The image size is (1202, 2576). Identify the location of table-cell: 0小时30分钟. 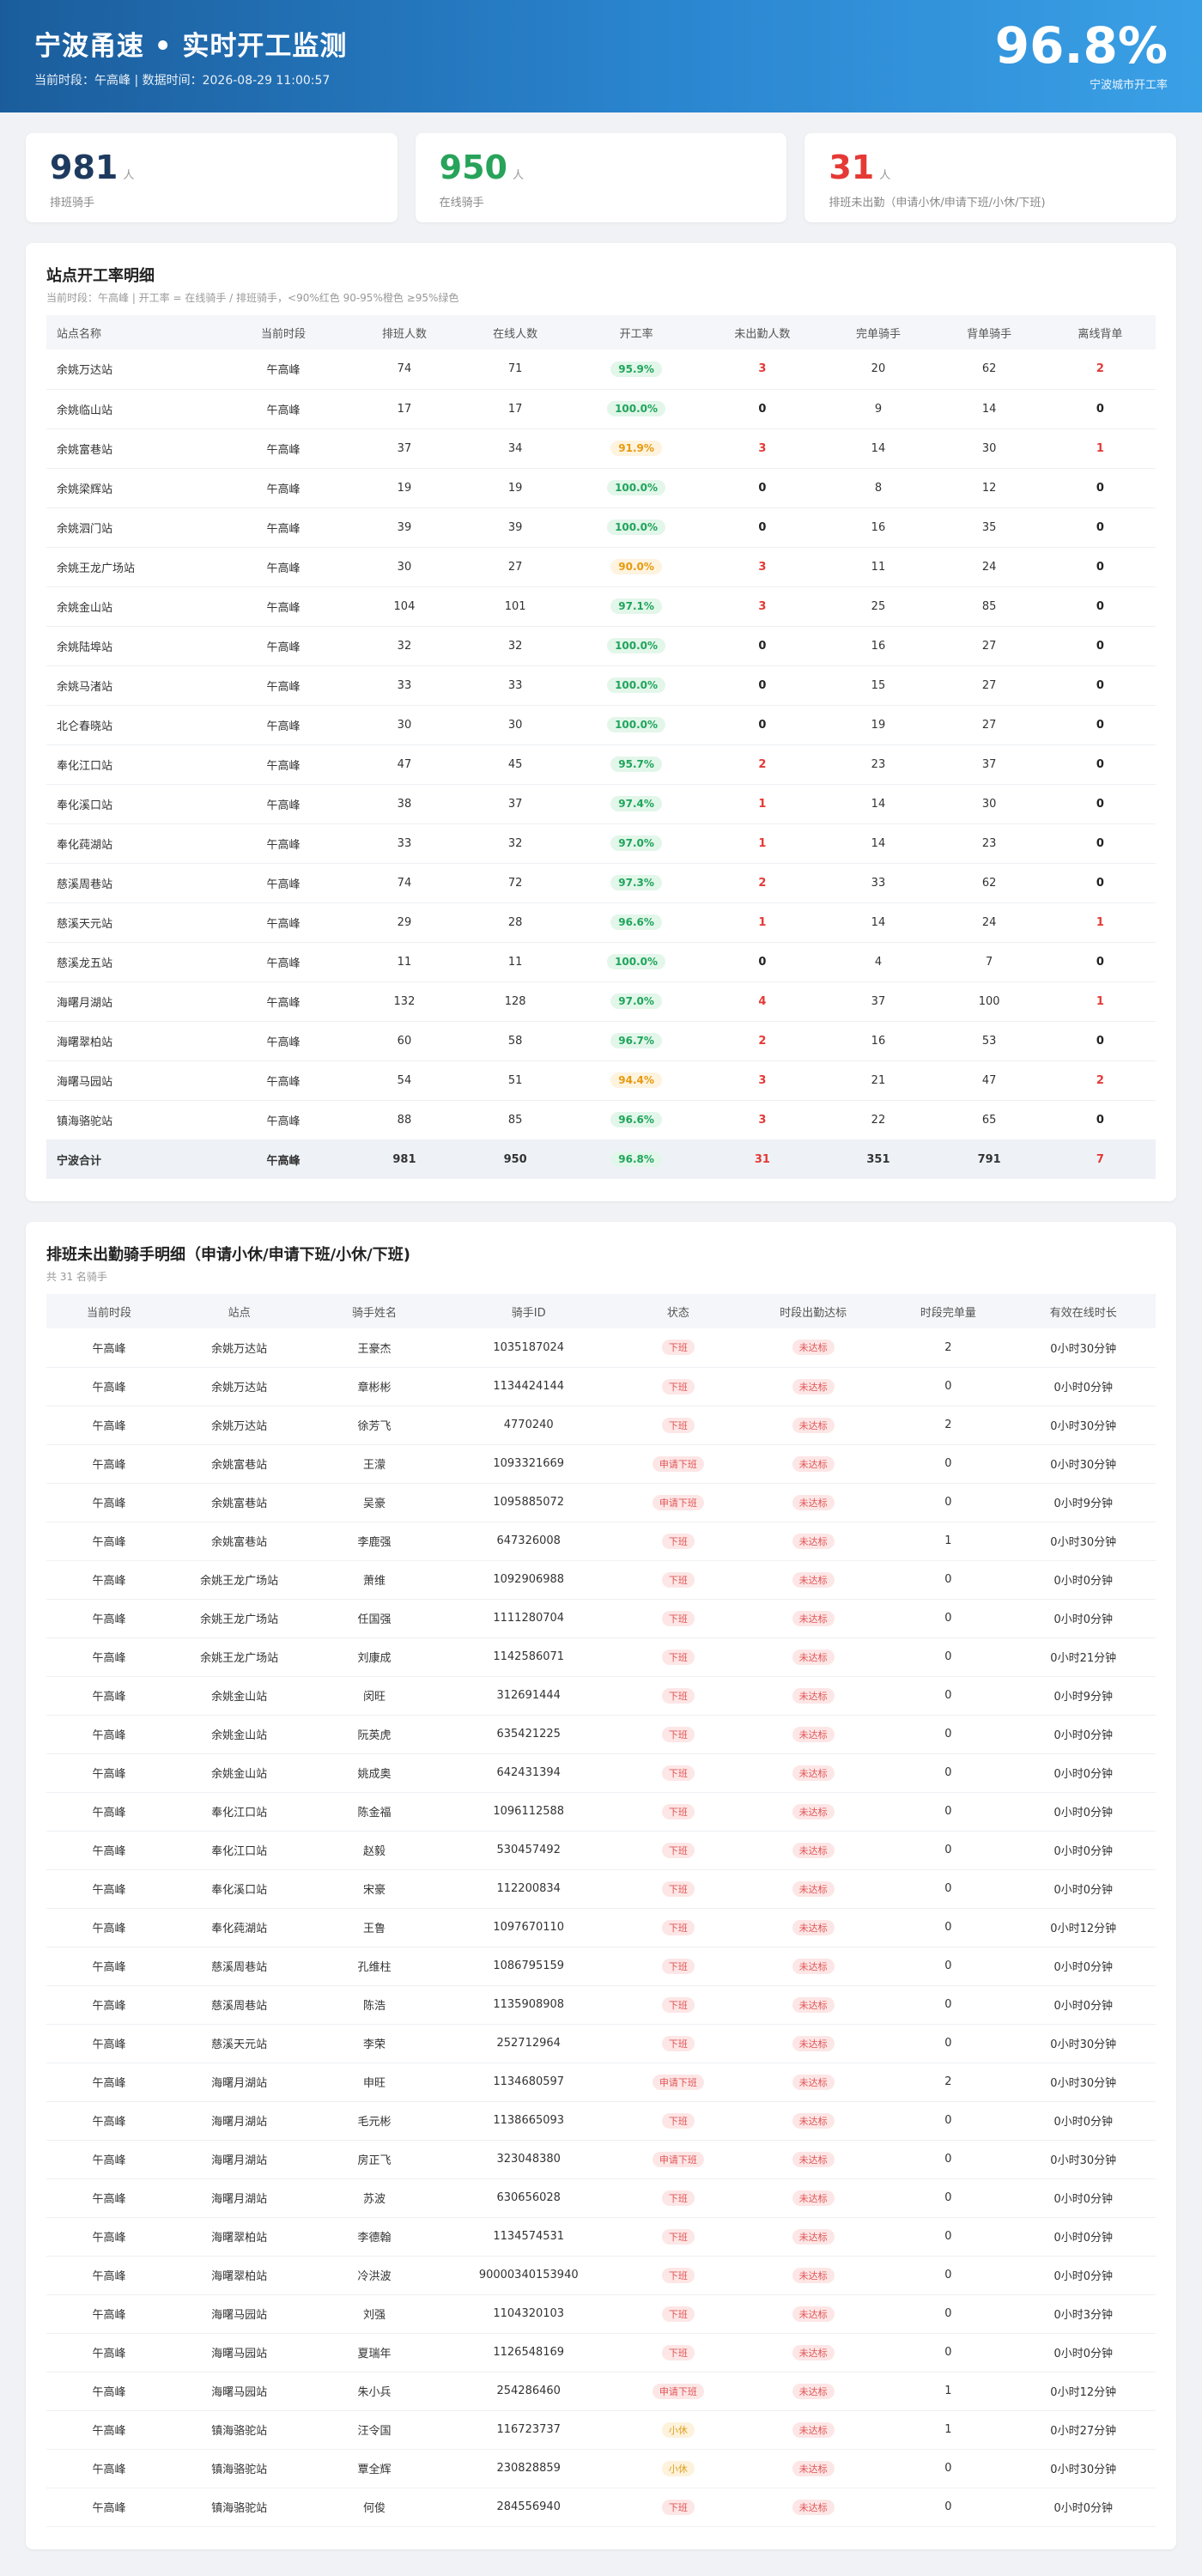
(1083, 2082).